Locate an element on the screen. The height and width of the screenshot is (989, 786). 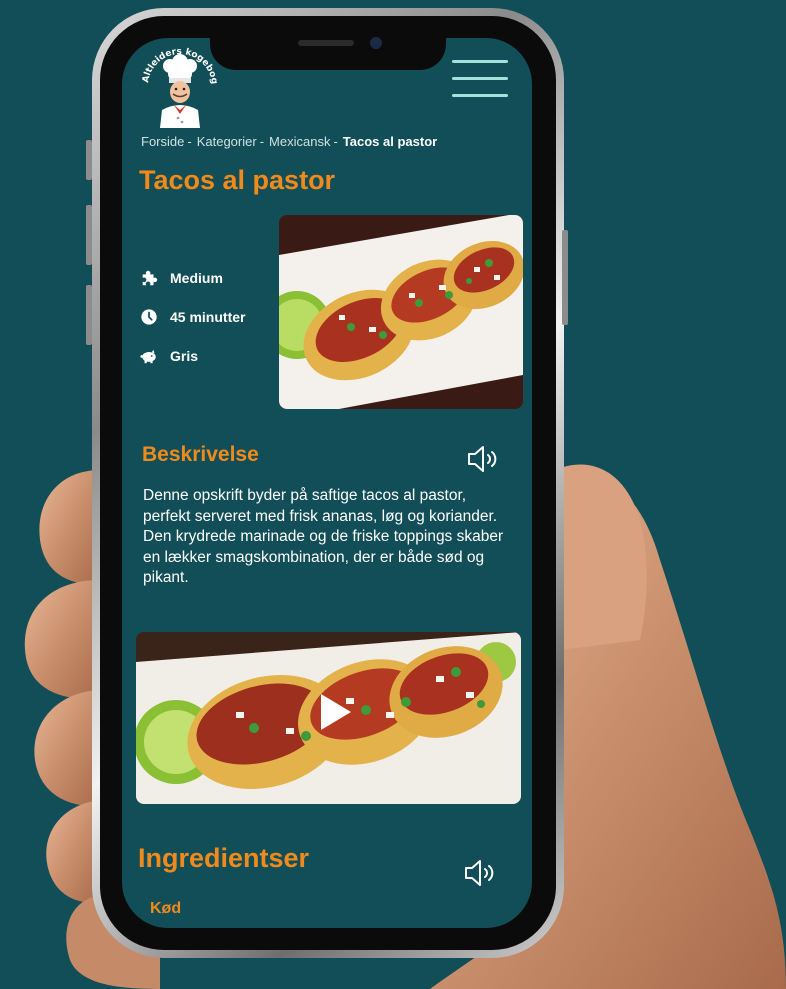
breadcrumb-current: Tacos al pastor is located at coordinates (390, 141).